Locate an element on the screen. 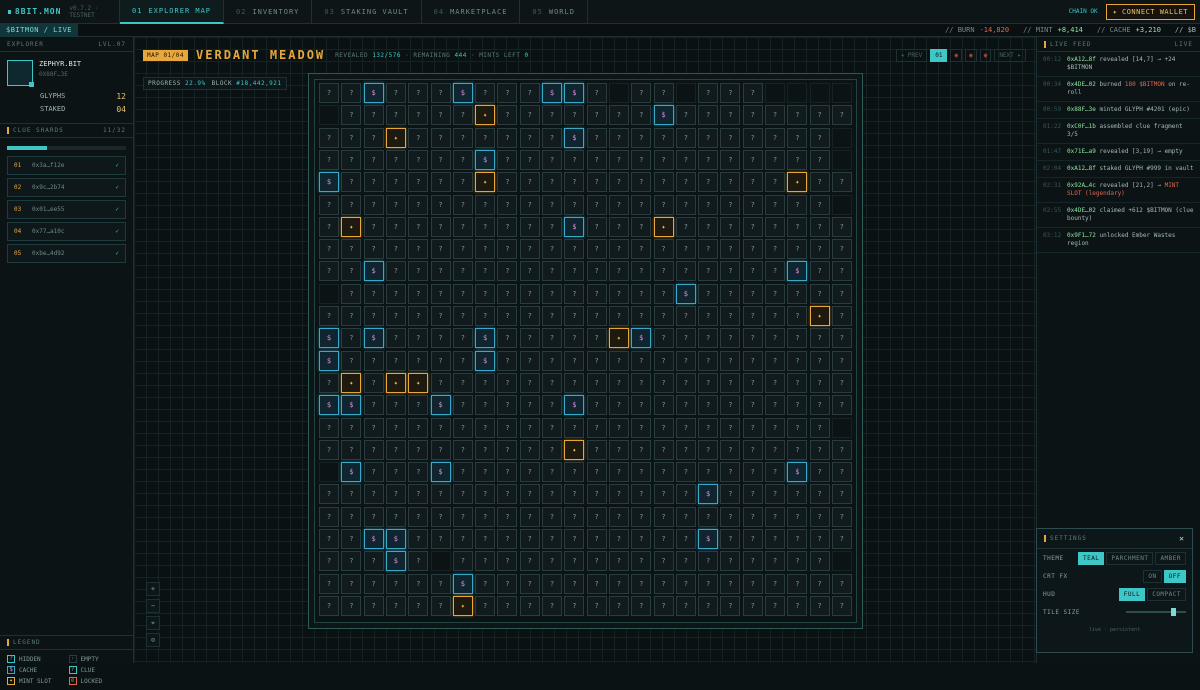 This screenshot has width=1200, height=690. recenter-button: ⌖ is located at coordinates (153, 623).